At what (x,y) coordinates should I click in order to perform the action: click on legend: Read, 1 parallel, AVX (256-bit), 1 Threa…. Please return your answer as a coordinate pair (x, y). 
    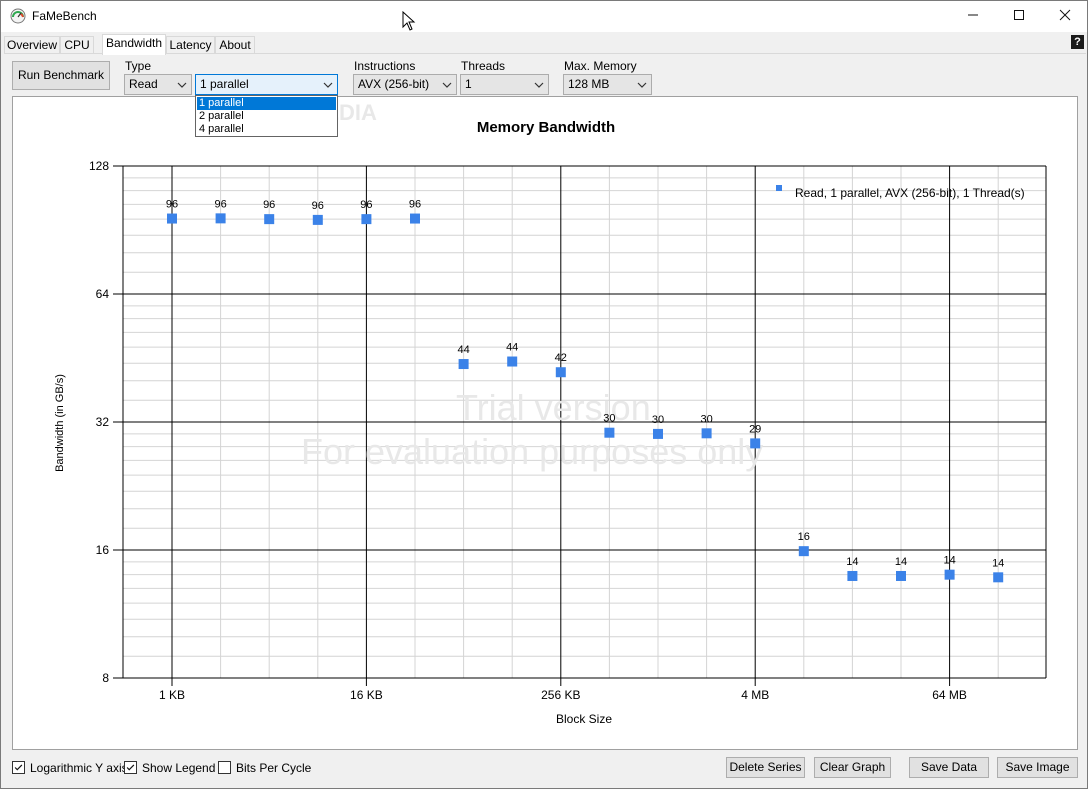
    Looking at the image, I should click on (900, 192).